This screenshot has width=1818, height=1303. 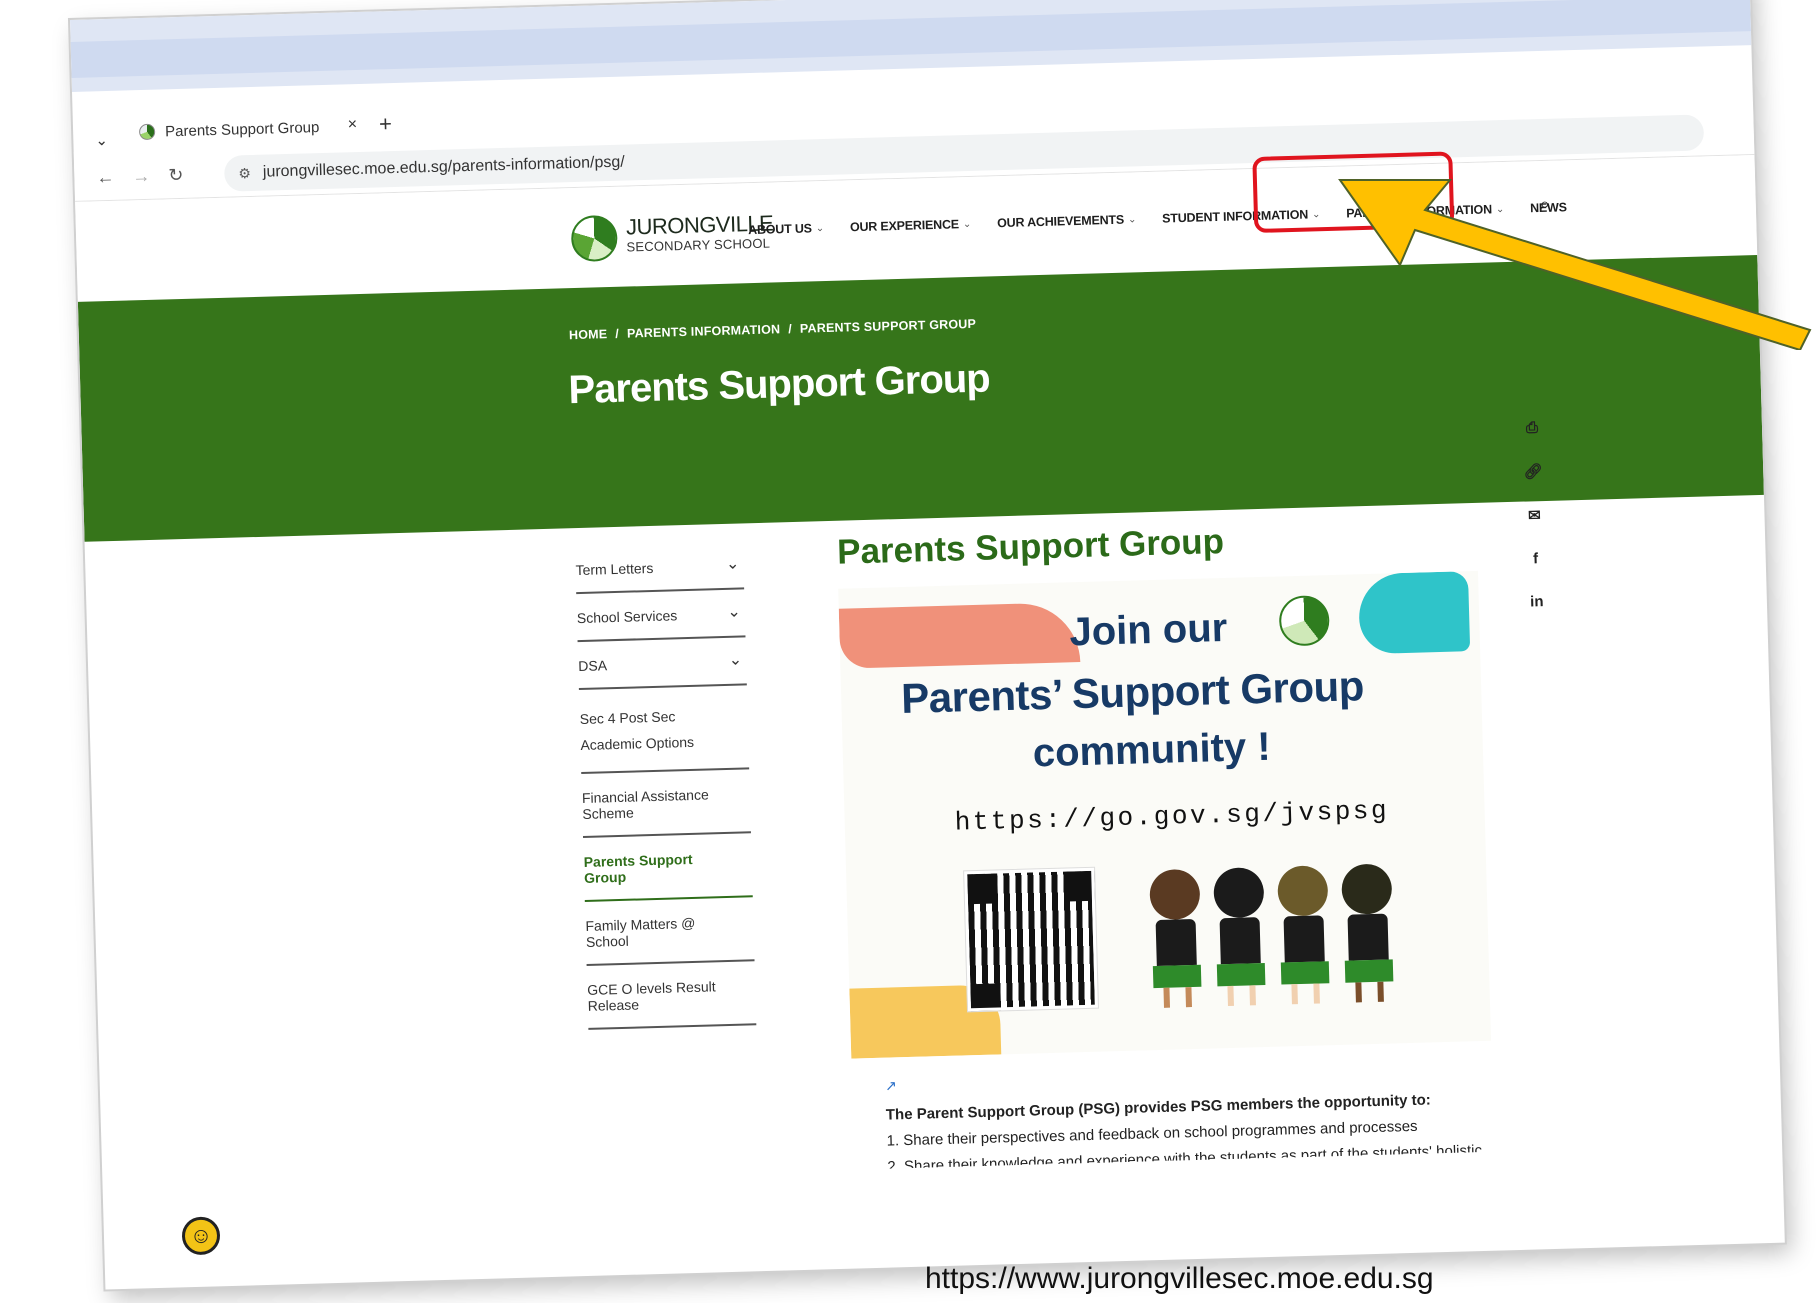 What do you see at coordinates (386, 124) in the screenshot?
I see `new-tab-icon: +` at bounding box center [386, 124].